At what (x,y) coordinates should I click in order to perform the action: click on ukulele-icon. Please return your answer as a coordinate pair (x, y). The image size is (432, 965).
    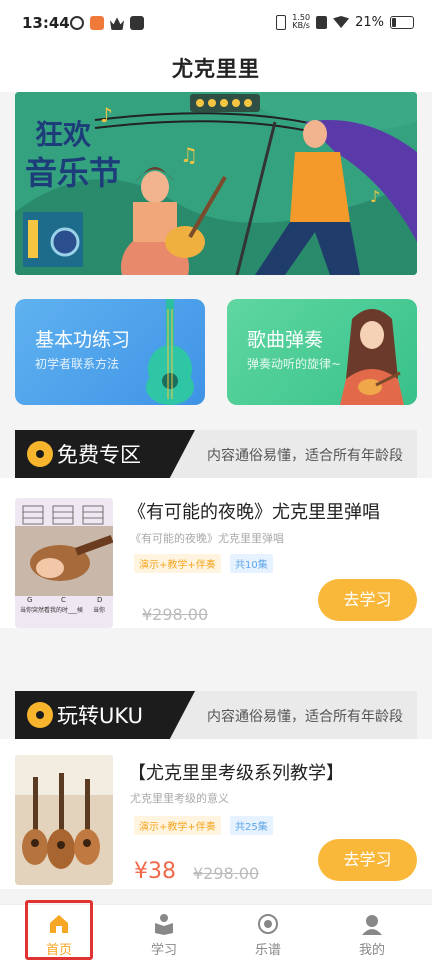
    Looking at the image, I should click on (170, 352).